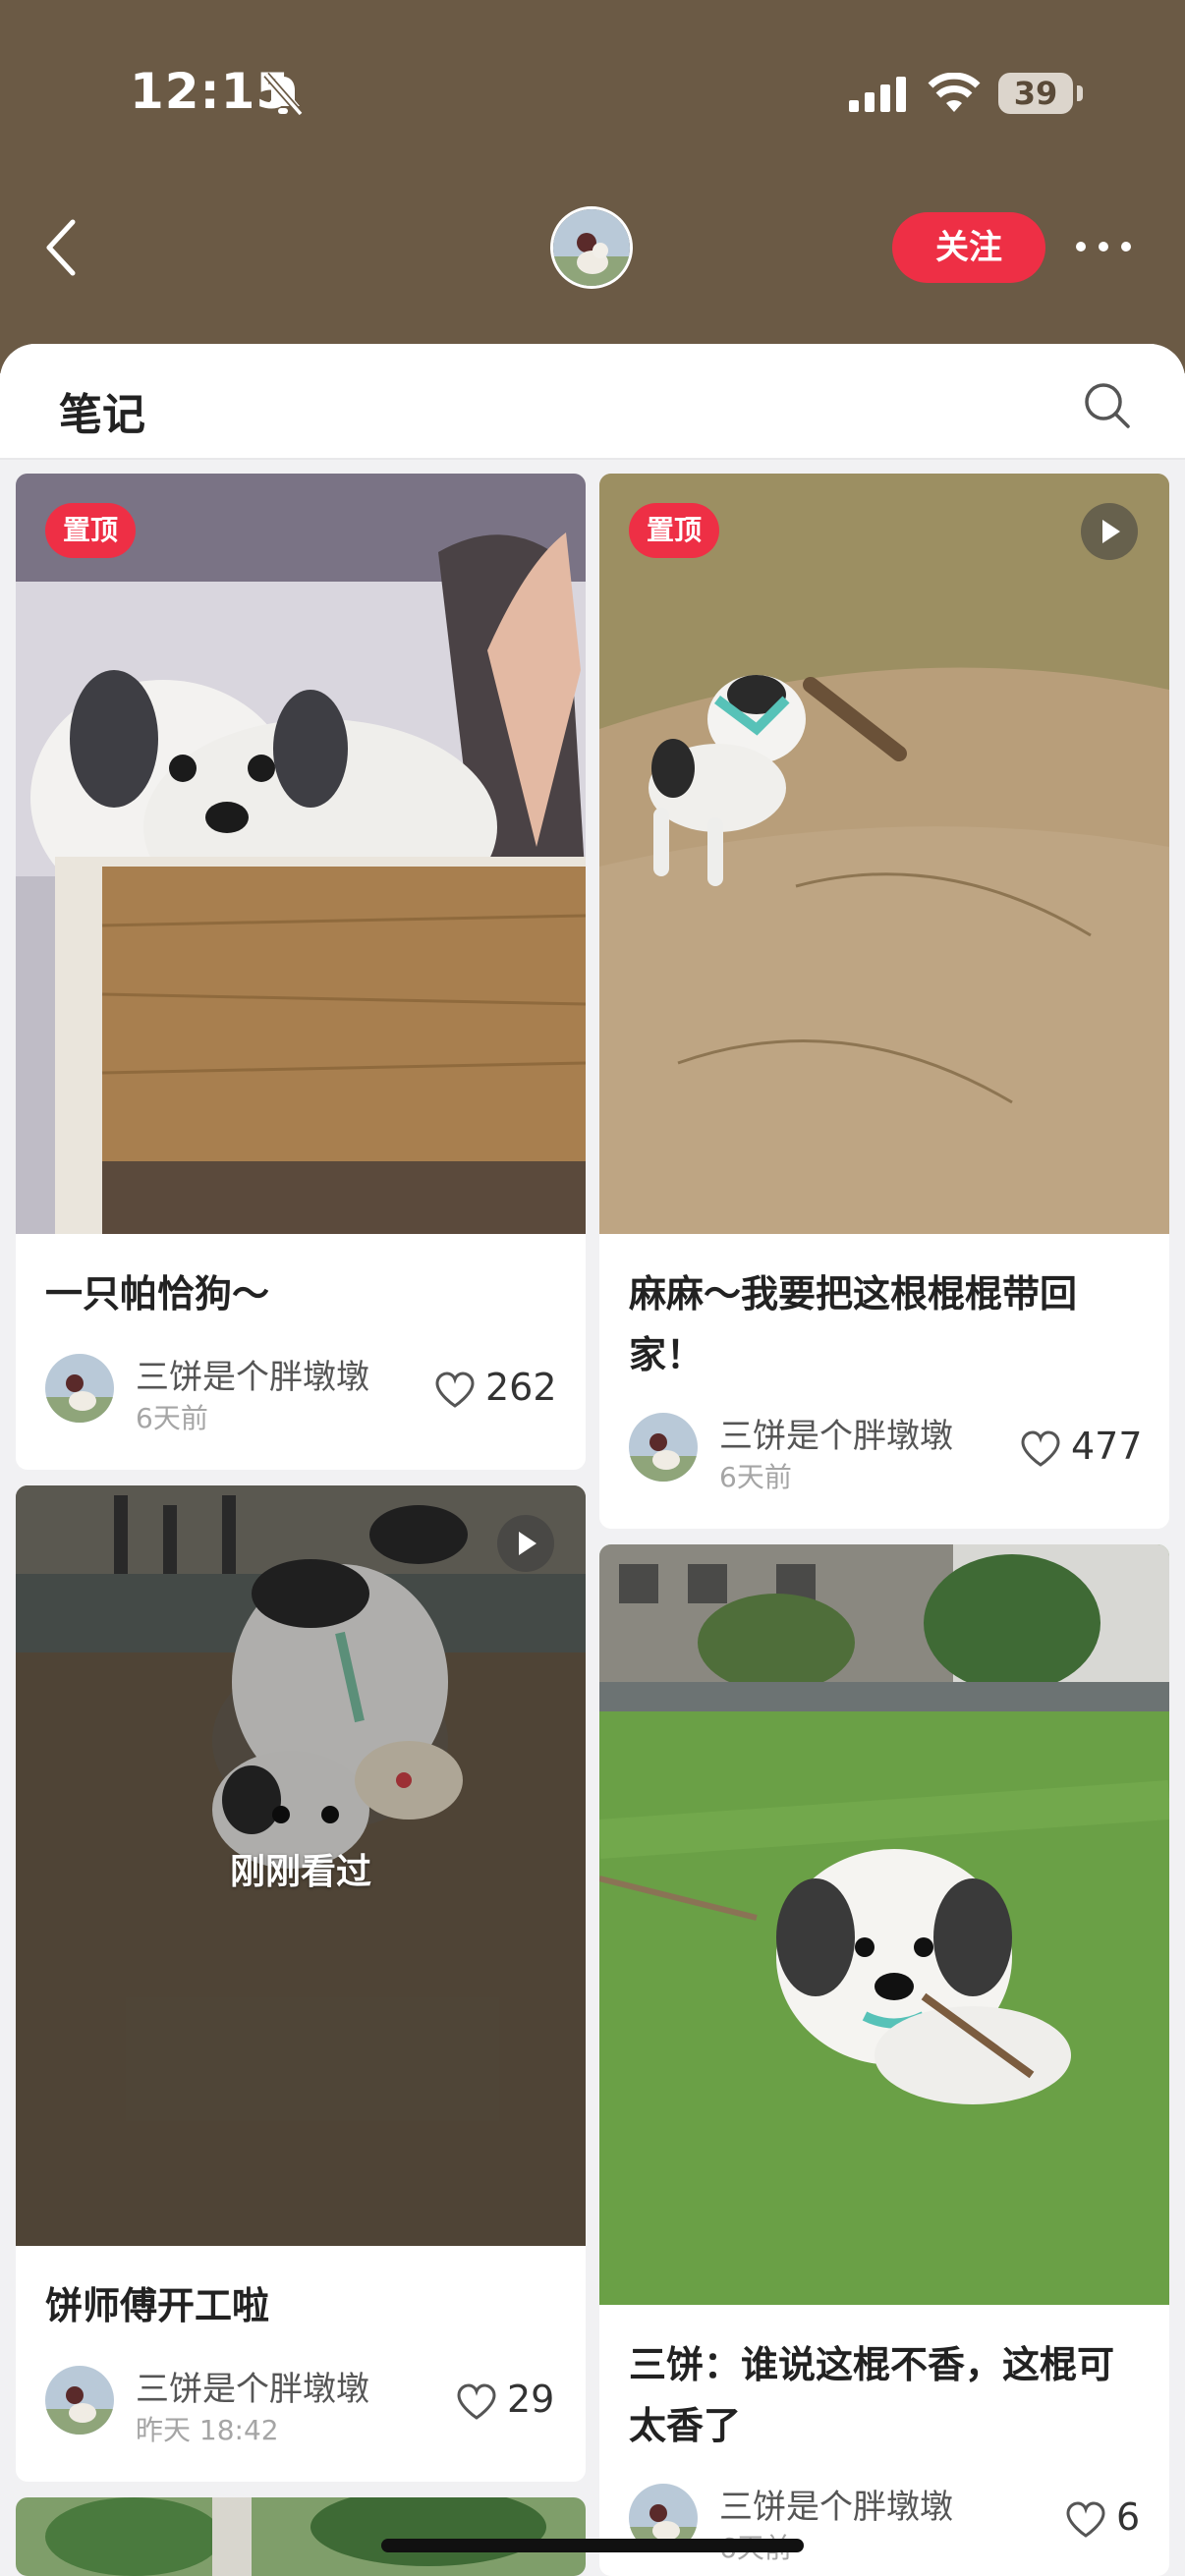 This screenshot has height=2576, width=1185. Describe the element at coordinates (157, 2305) in the screenshot. I see `note-title: 饼师傅开工啦` at that location.